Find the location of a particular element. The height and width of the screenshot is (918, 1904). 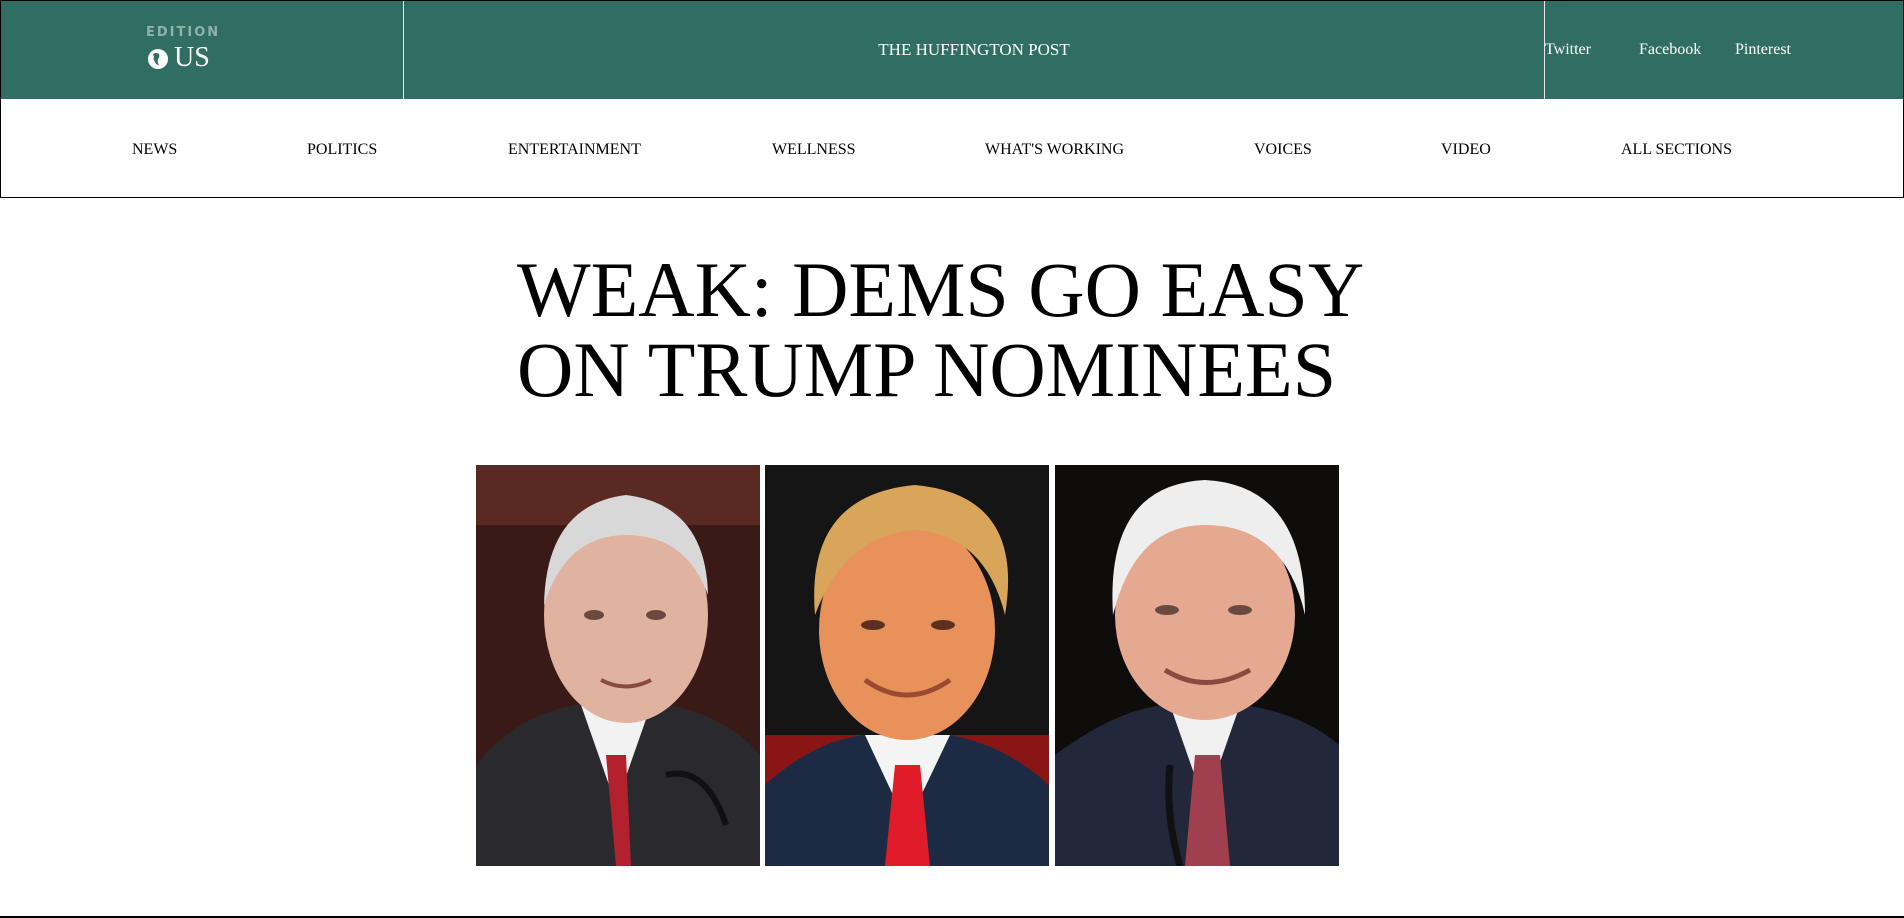

edition-value: US is located at coordinates (192, 57).